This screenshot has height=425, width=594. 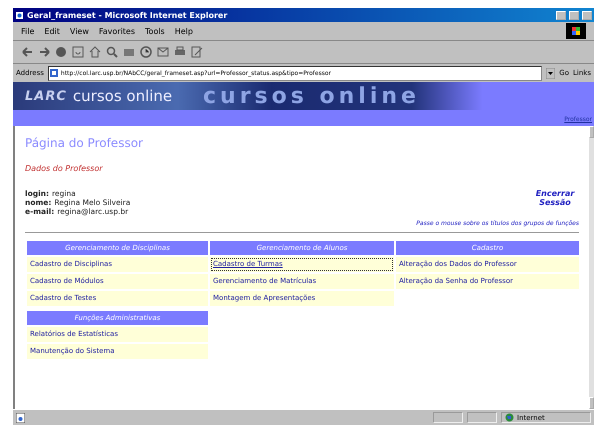 I want to click on menu-item: File, so click(x=27, y=31).